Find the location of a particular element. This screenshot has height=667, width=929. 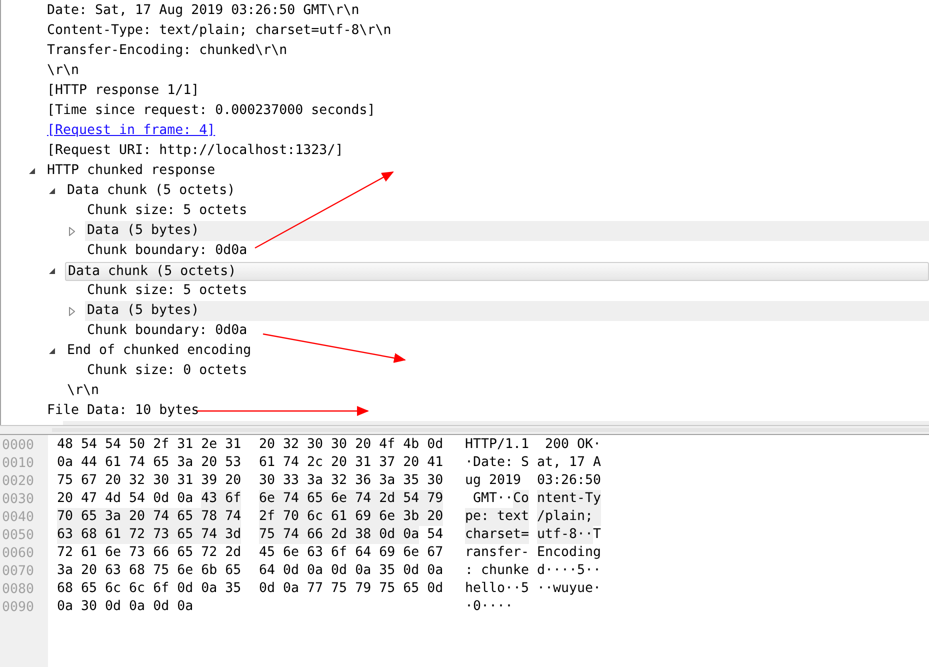

byte-group: 0a 44 61 74 65 3a 20 53 is located at coordinates (149, 463).